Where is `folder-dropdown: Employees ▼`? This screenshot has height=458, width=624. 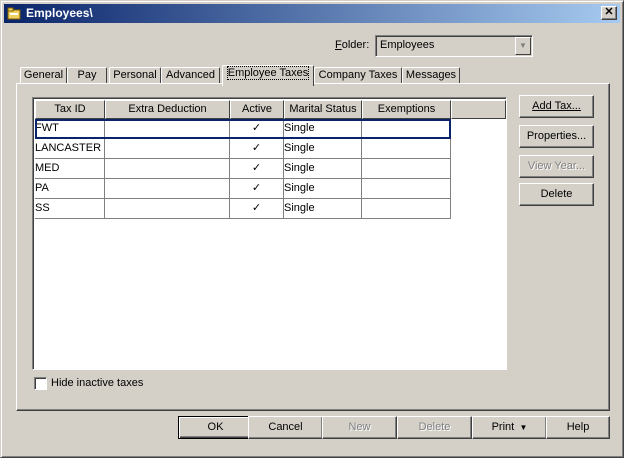
folder-dropdown: Employees ▼ is located at coordinates (454, 46).